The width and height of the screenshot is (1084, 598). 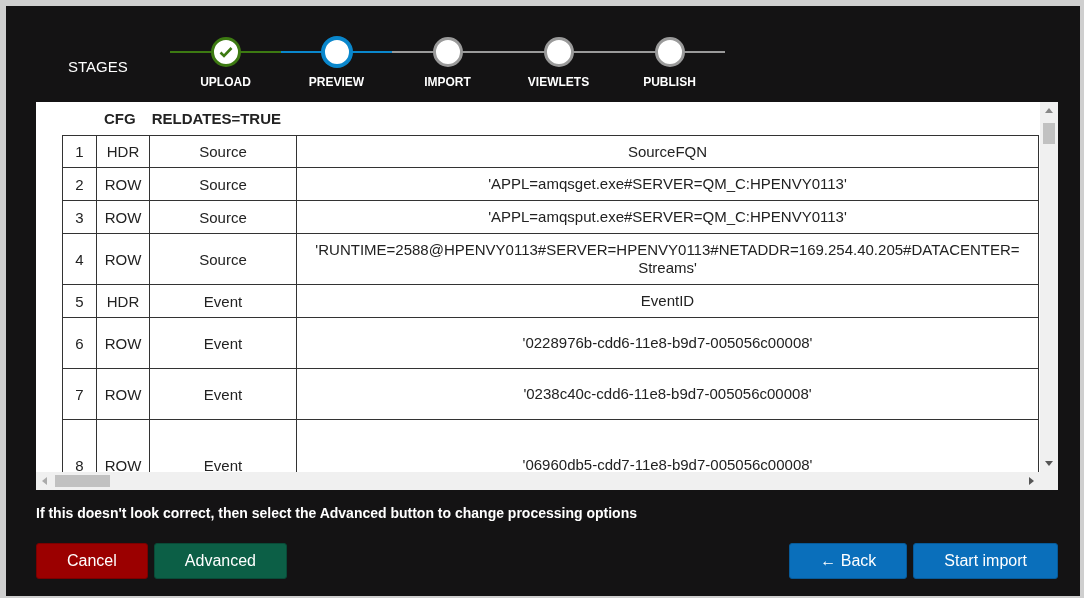 I want to click on hint-message: If this doesn't look correct, then select the Advanced button to change processing options, so click(x=337, y=513).